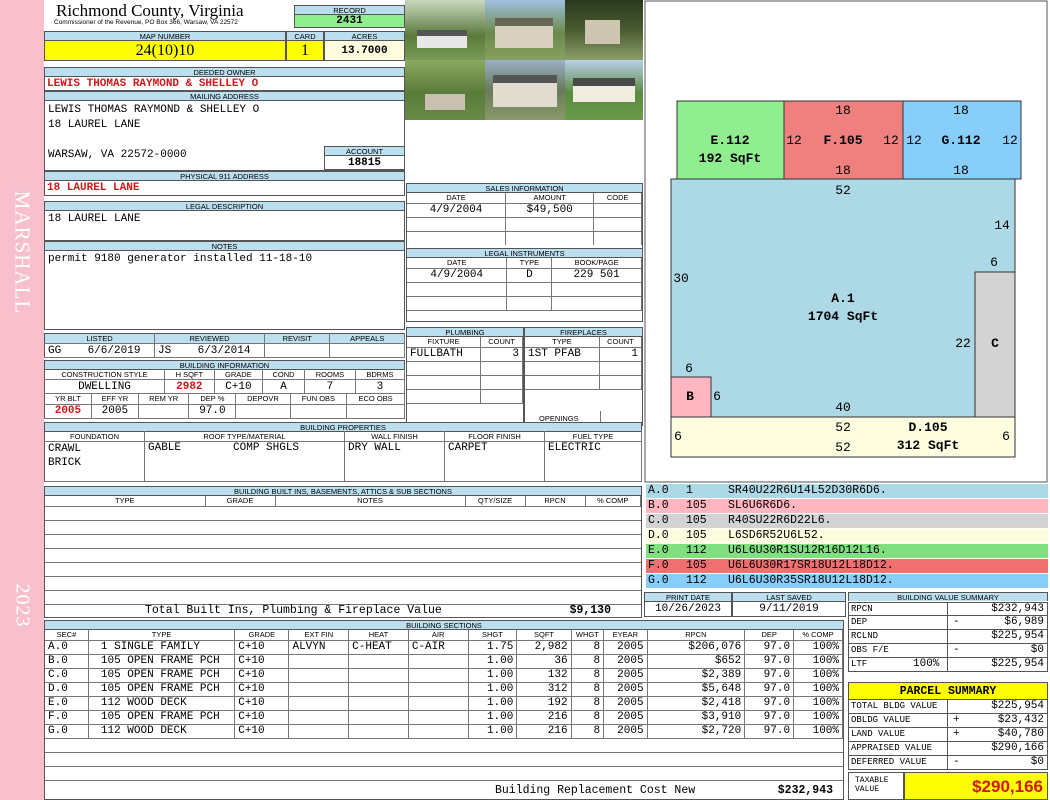 This screenshot has width=1050, height=800. I want to click on instrument-date-header: DATE, so click(457, 263).